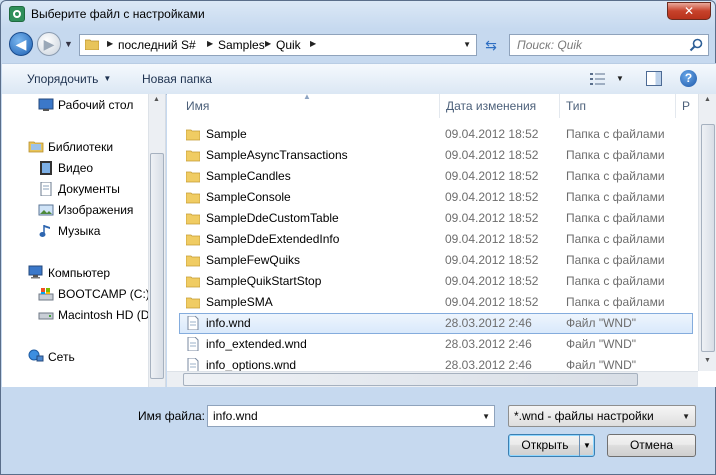 The image size is (716, 475). Describe the element at coordinates (351, 416) in the screenshot. I see `filename-input: info.wnd ▼` at that location.